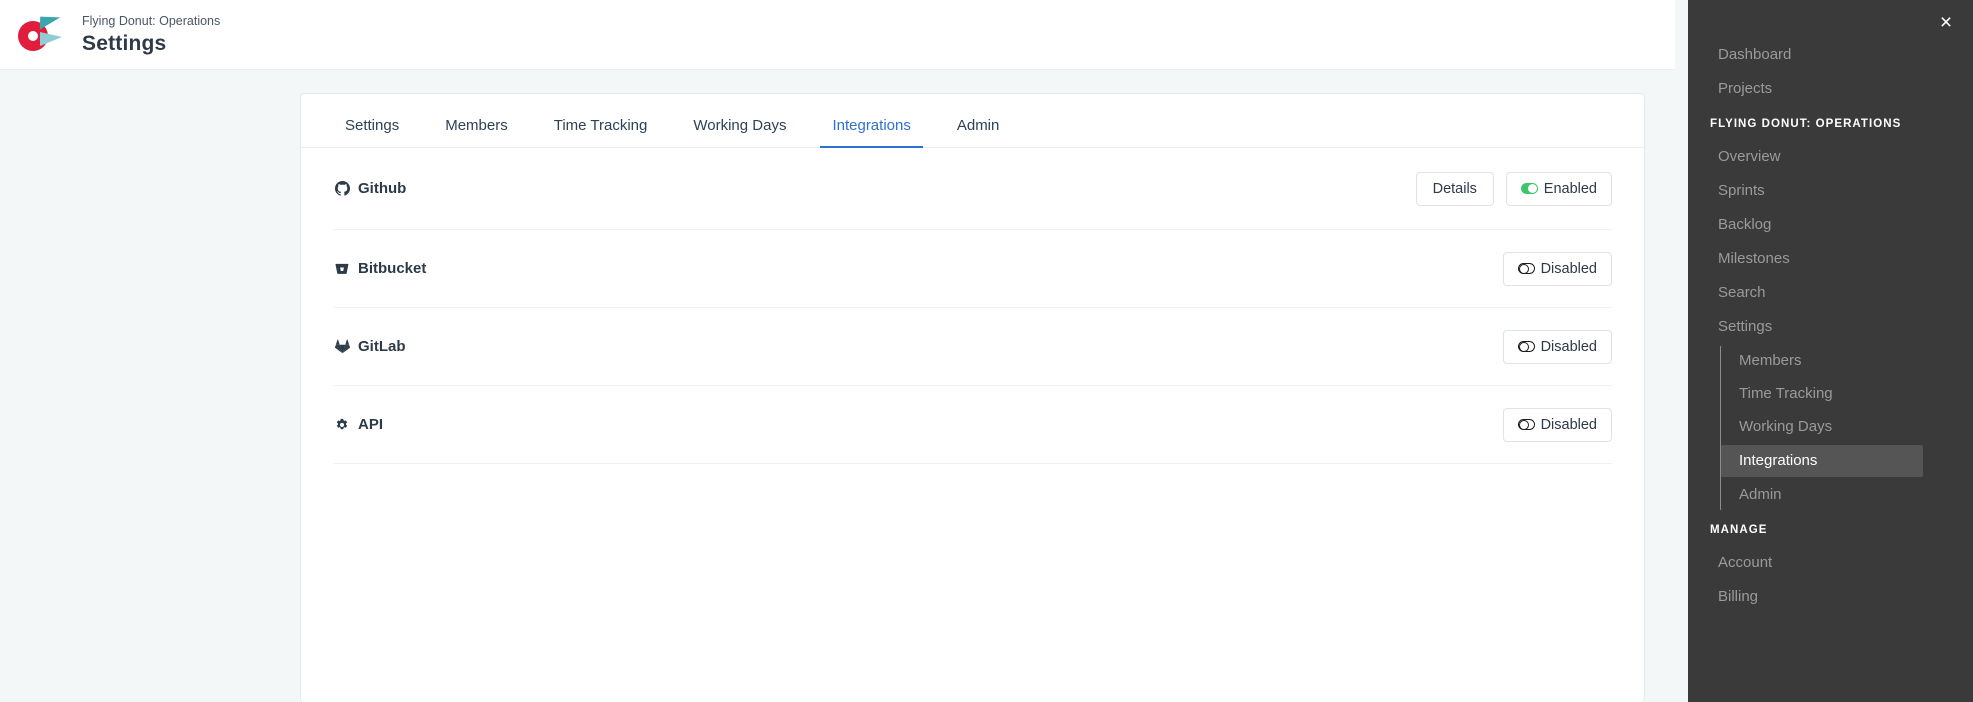  Describe the element at coordinates (1847, 361) in the screenshot. I see `sidebar-subitem-members: Members` at that location.